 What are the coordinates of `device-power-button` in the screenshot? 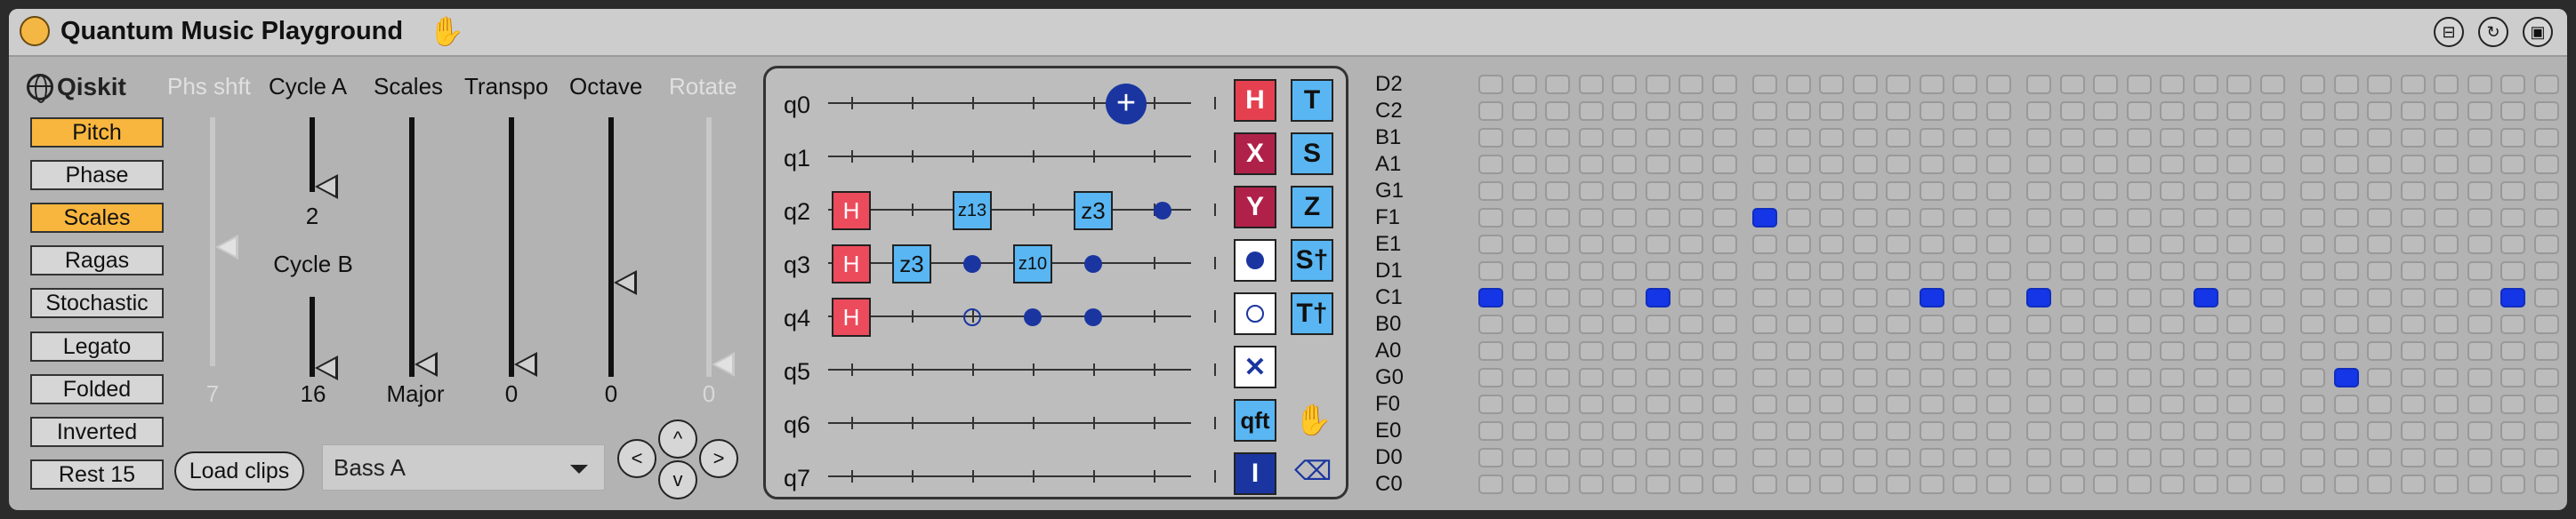 It's located at (35, 31).